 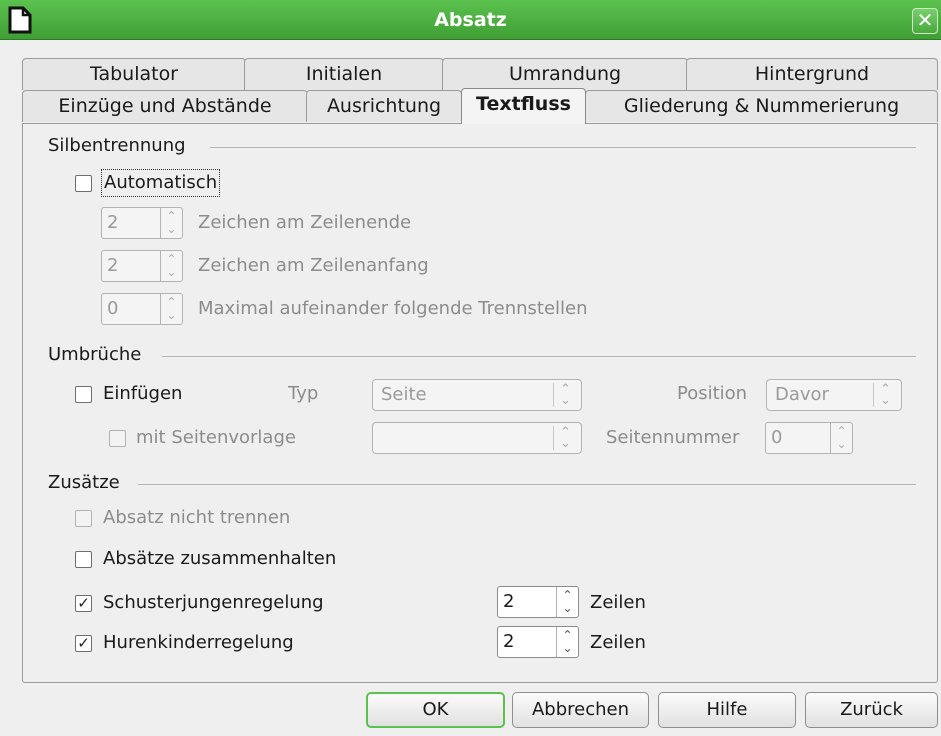 What do you see at coordinates (83, 518) in the screenshot?
I see `absatz-nicht-trennen-checkbox` at bounding box center [83, 518].